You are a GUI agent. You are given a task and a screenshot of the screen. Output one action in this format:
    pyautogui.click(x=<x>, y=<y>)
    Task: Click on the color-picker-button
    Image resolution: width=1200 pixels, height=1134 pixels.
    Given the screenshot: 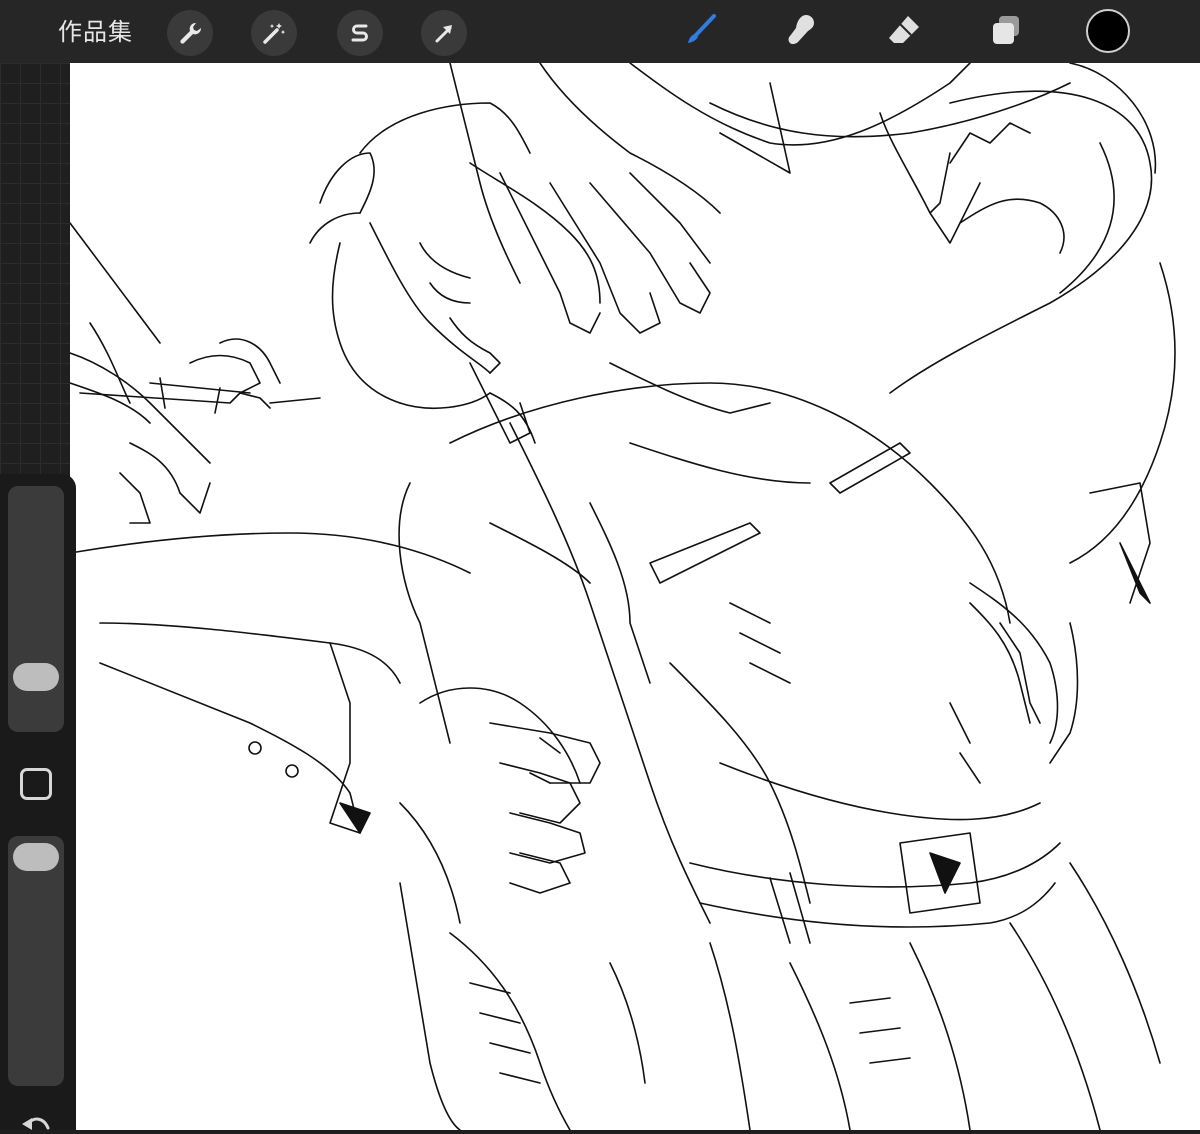 What is the action you would take?
    pyautogui.click(x=1108, y=31)
    